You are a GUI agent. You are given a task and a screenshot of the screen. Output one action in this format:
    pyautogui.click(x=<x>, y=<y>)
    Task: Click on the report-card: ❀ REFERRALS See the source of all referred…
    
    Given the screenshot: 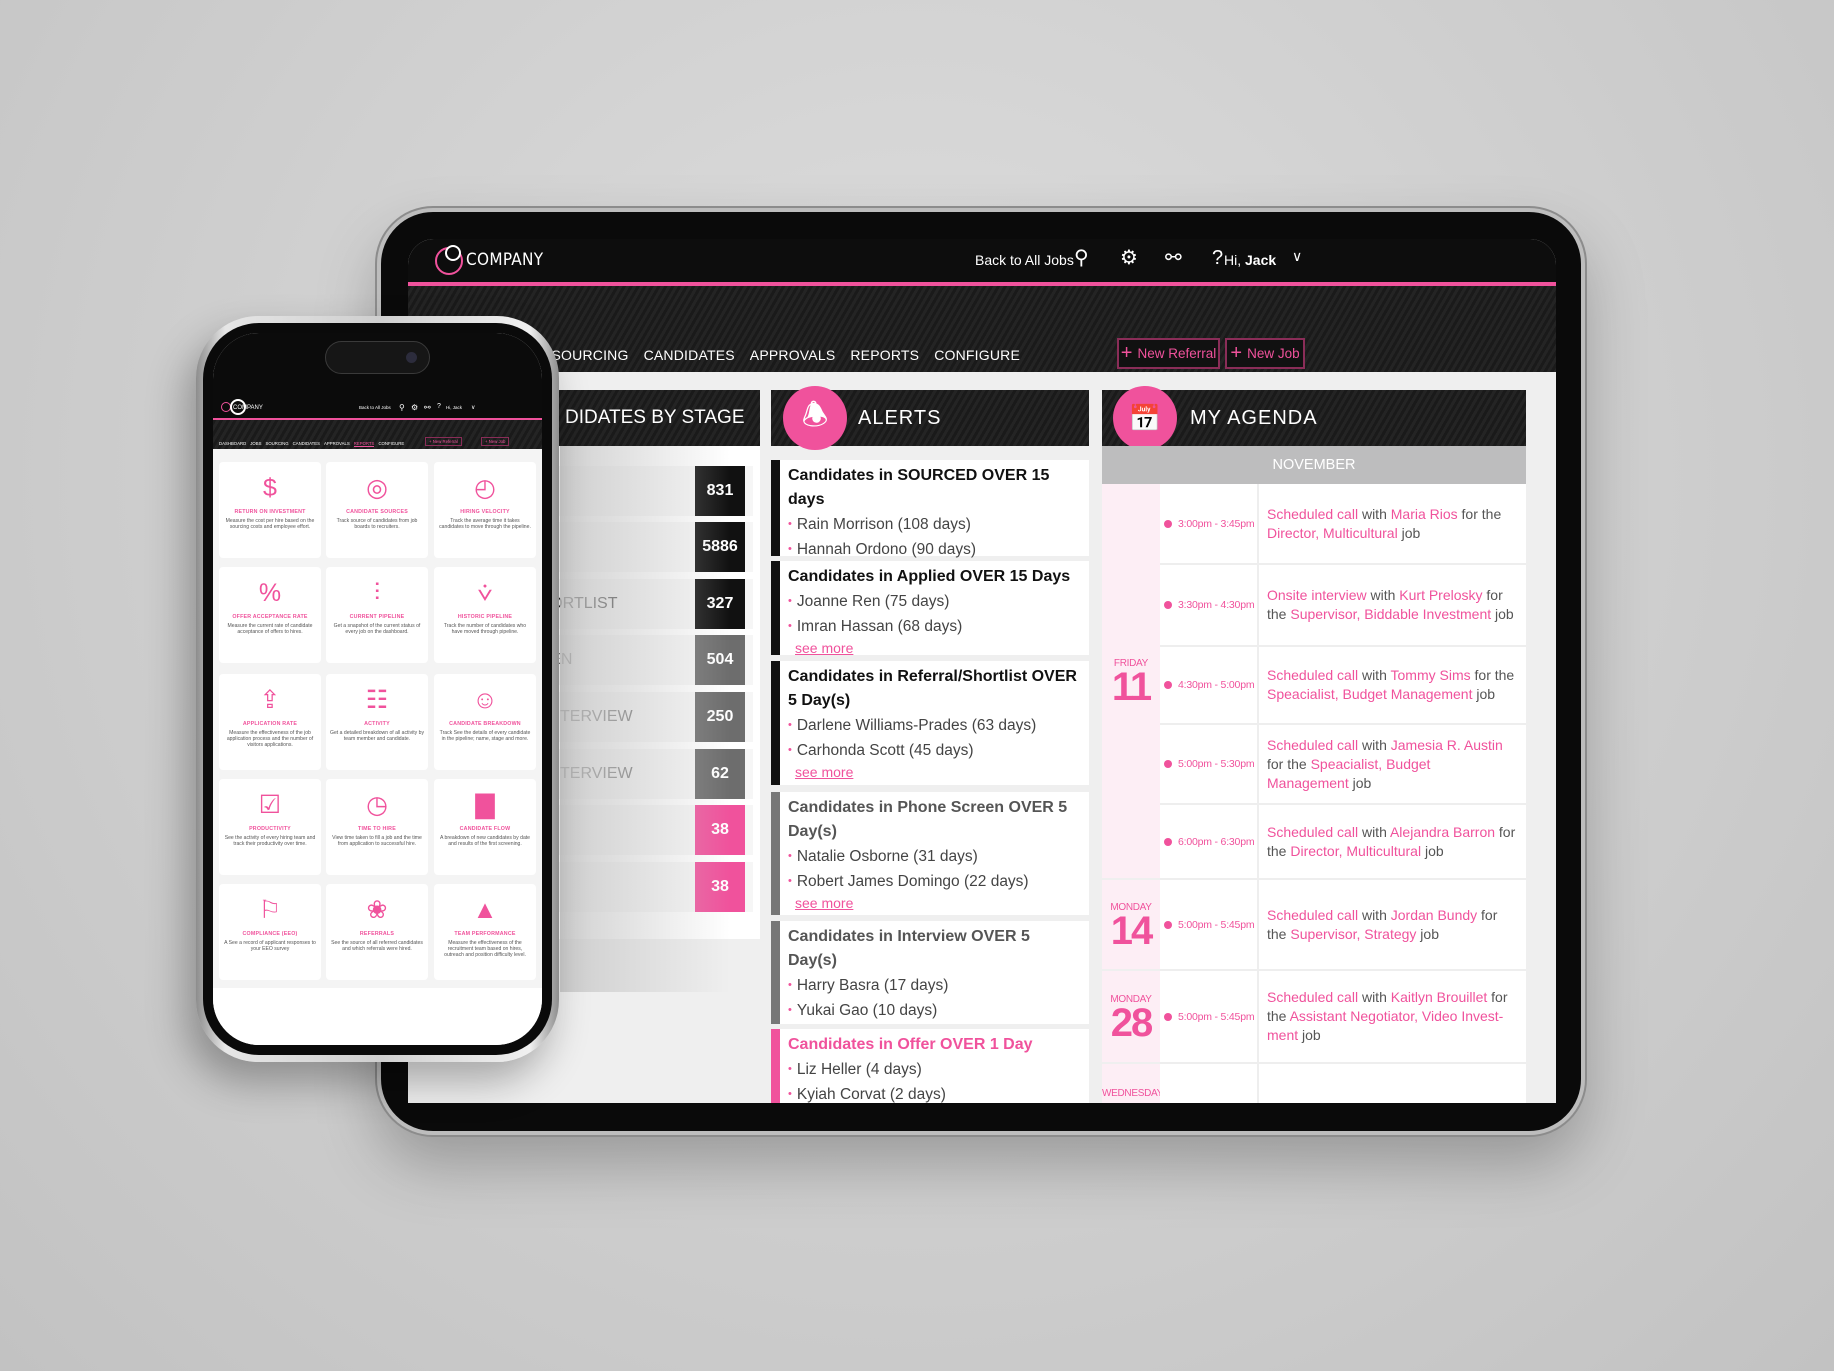 What is the action you would take?
    pyautogui.click(x=377, y=932)
    